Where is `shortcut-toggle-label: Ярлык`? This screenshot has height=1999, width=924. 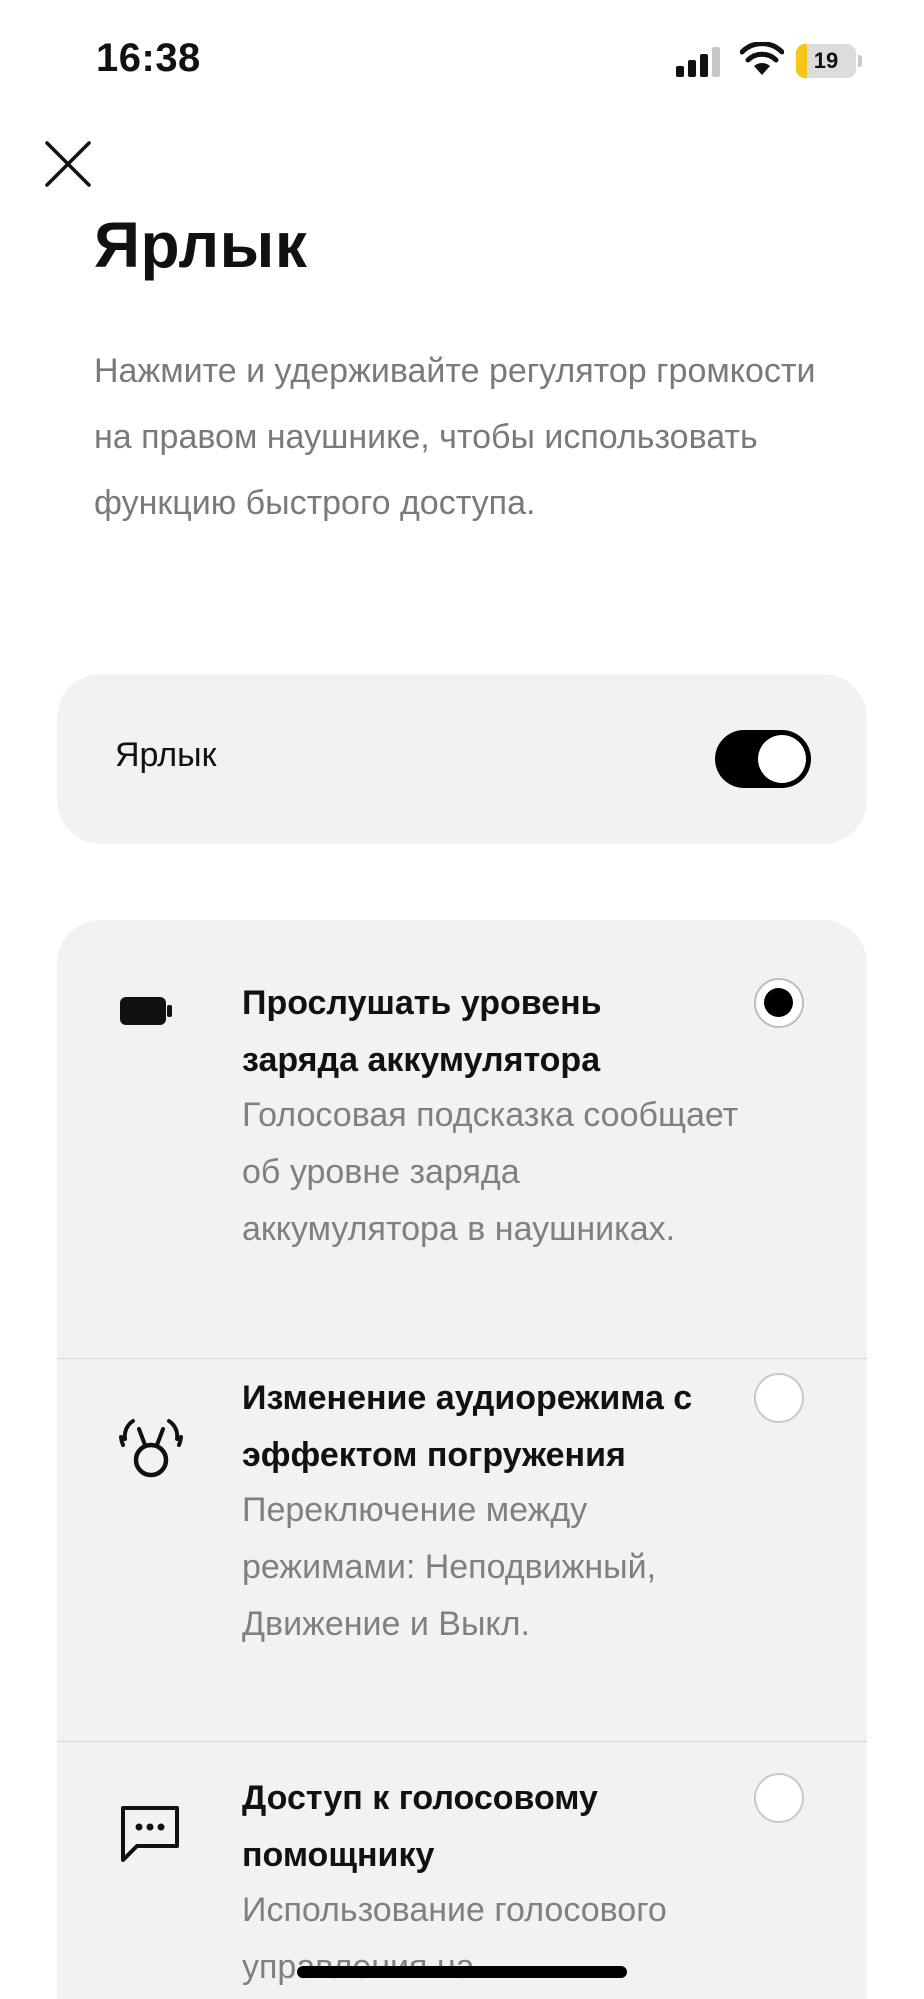
shortcut-toggle-label: Ярлык is located at coordinates (166, 755).